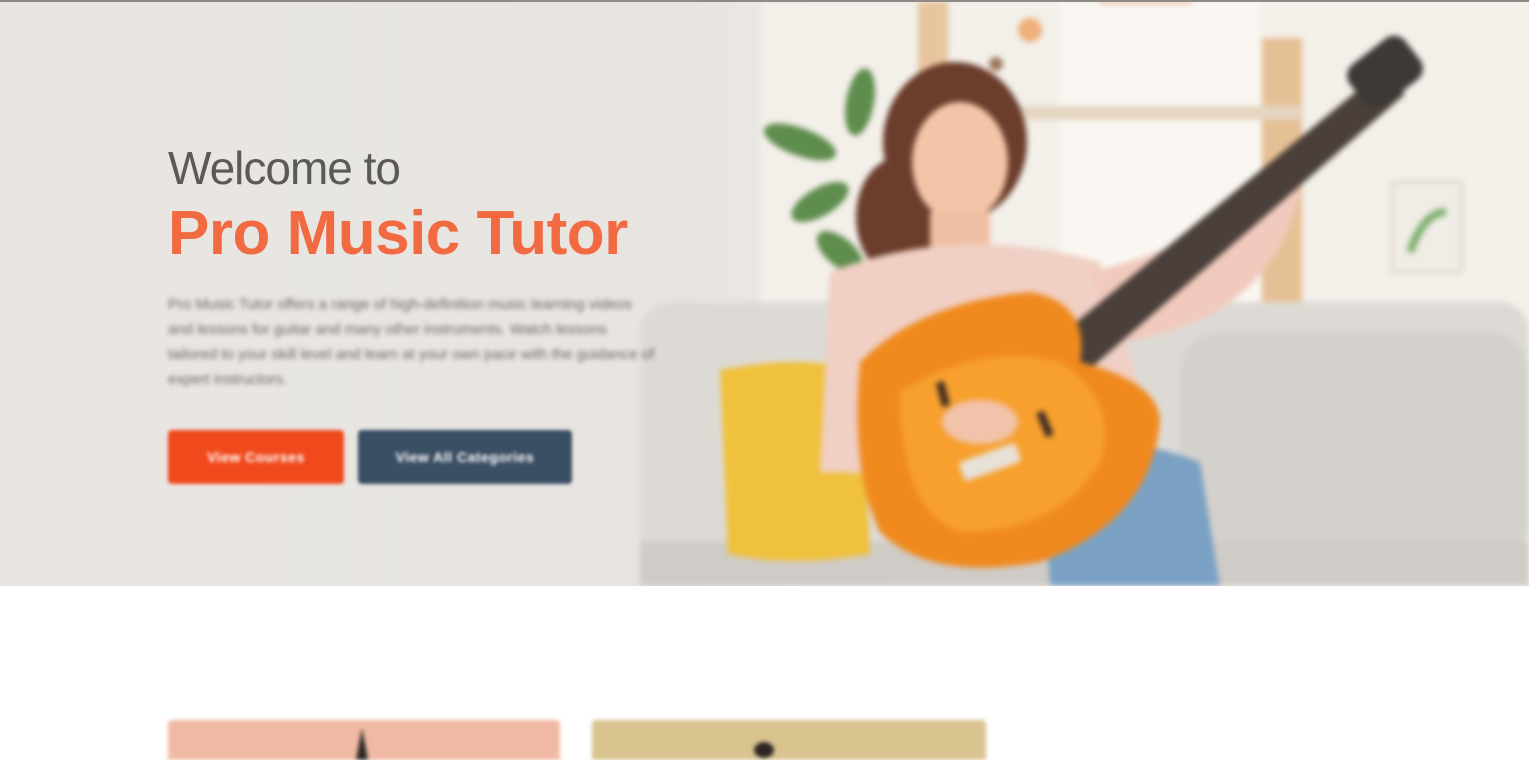  I want to click on hero-title: Pro Music Tutor, so click(398, 233).